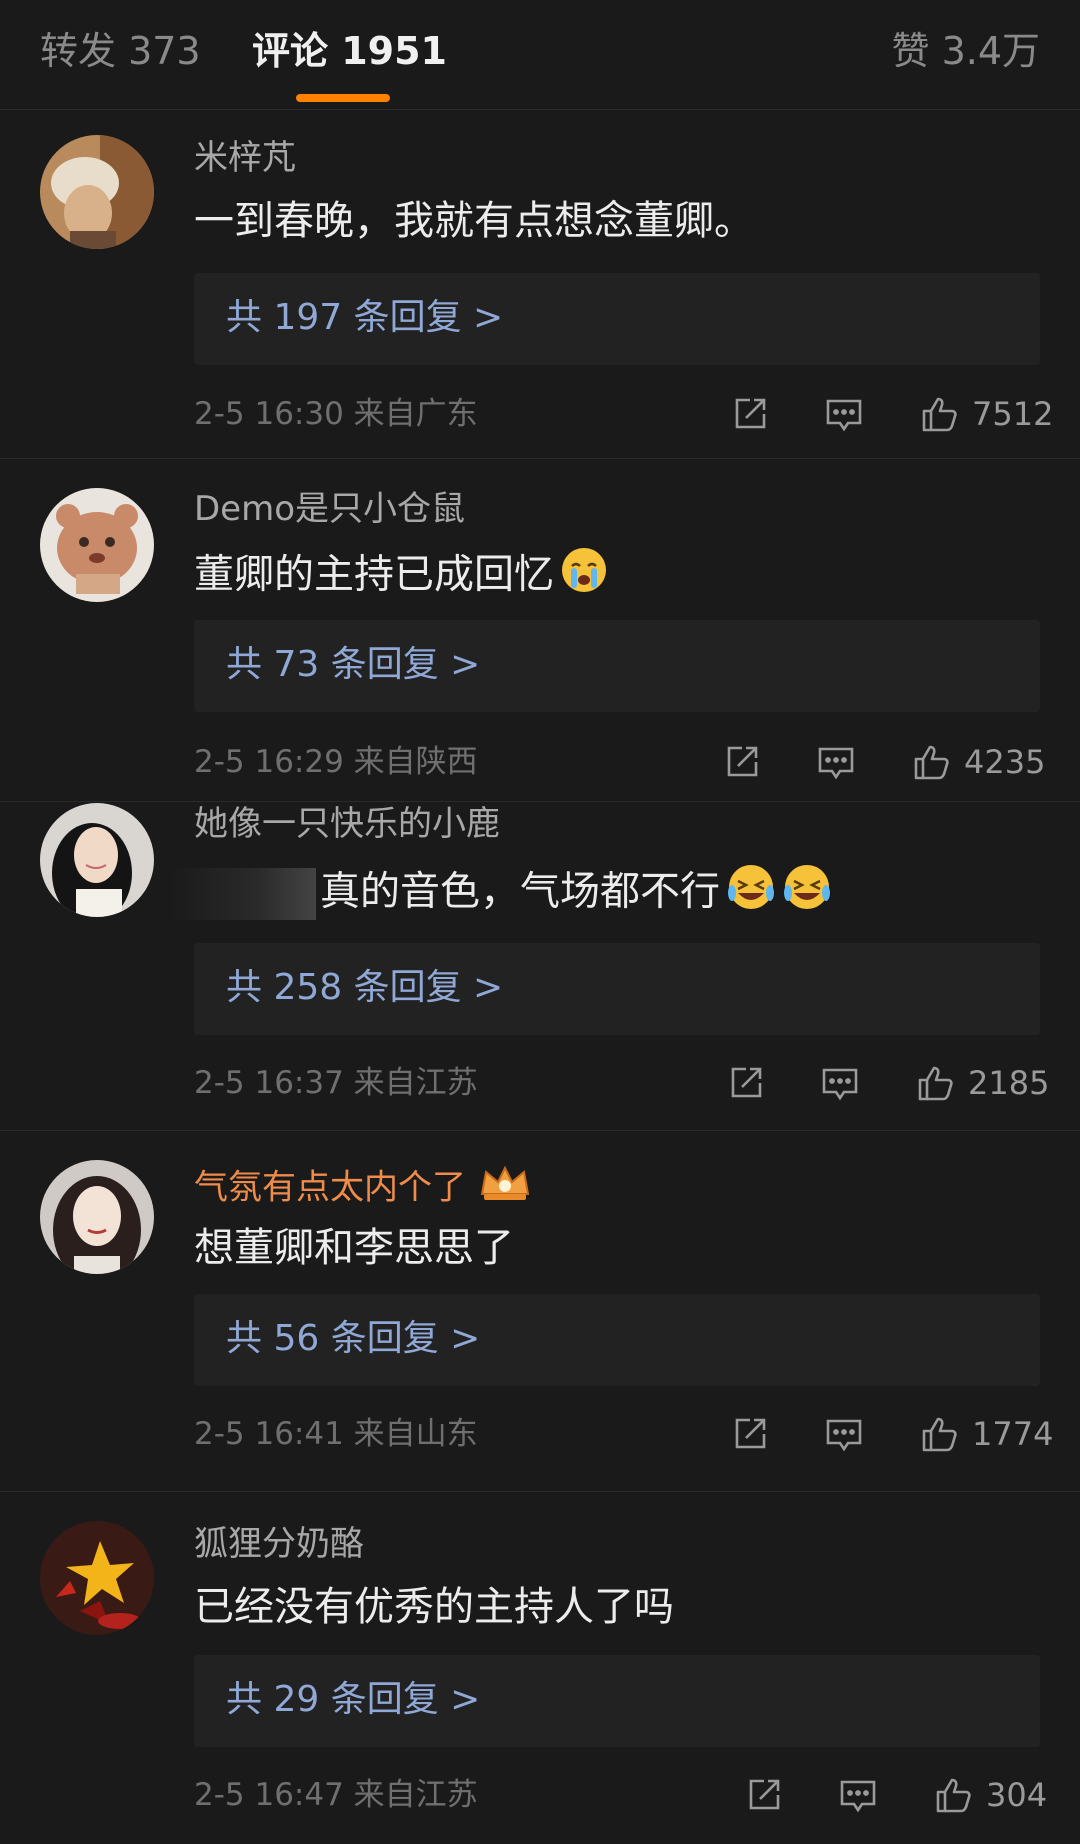 The image size is (1080, 1844). I want to click on comment-meta: 2-5 16:29 来自陕西, so click(336, 762).